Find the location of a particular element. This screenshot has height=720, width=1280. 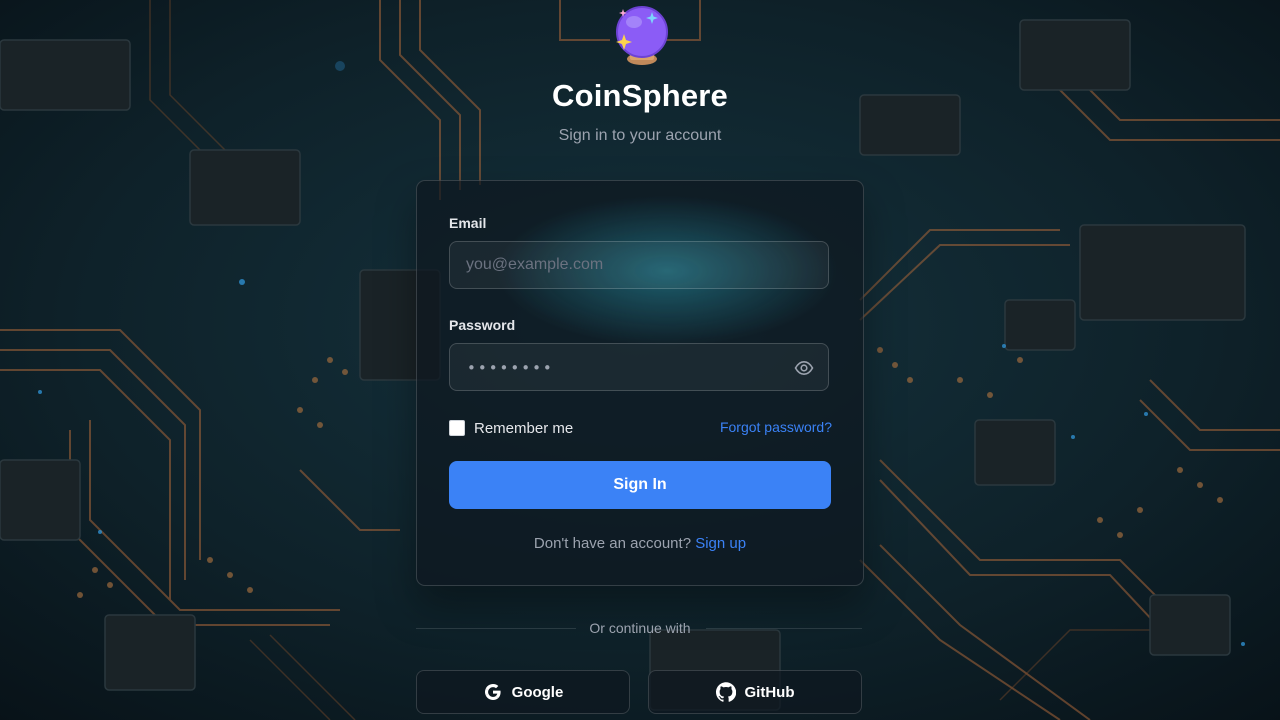

github-button: GitHub is located at coordinates (755, 692).